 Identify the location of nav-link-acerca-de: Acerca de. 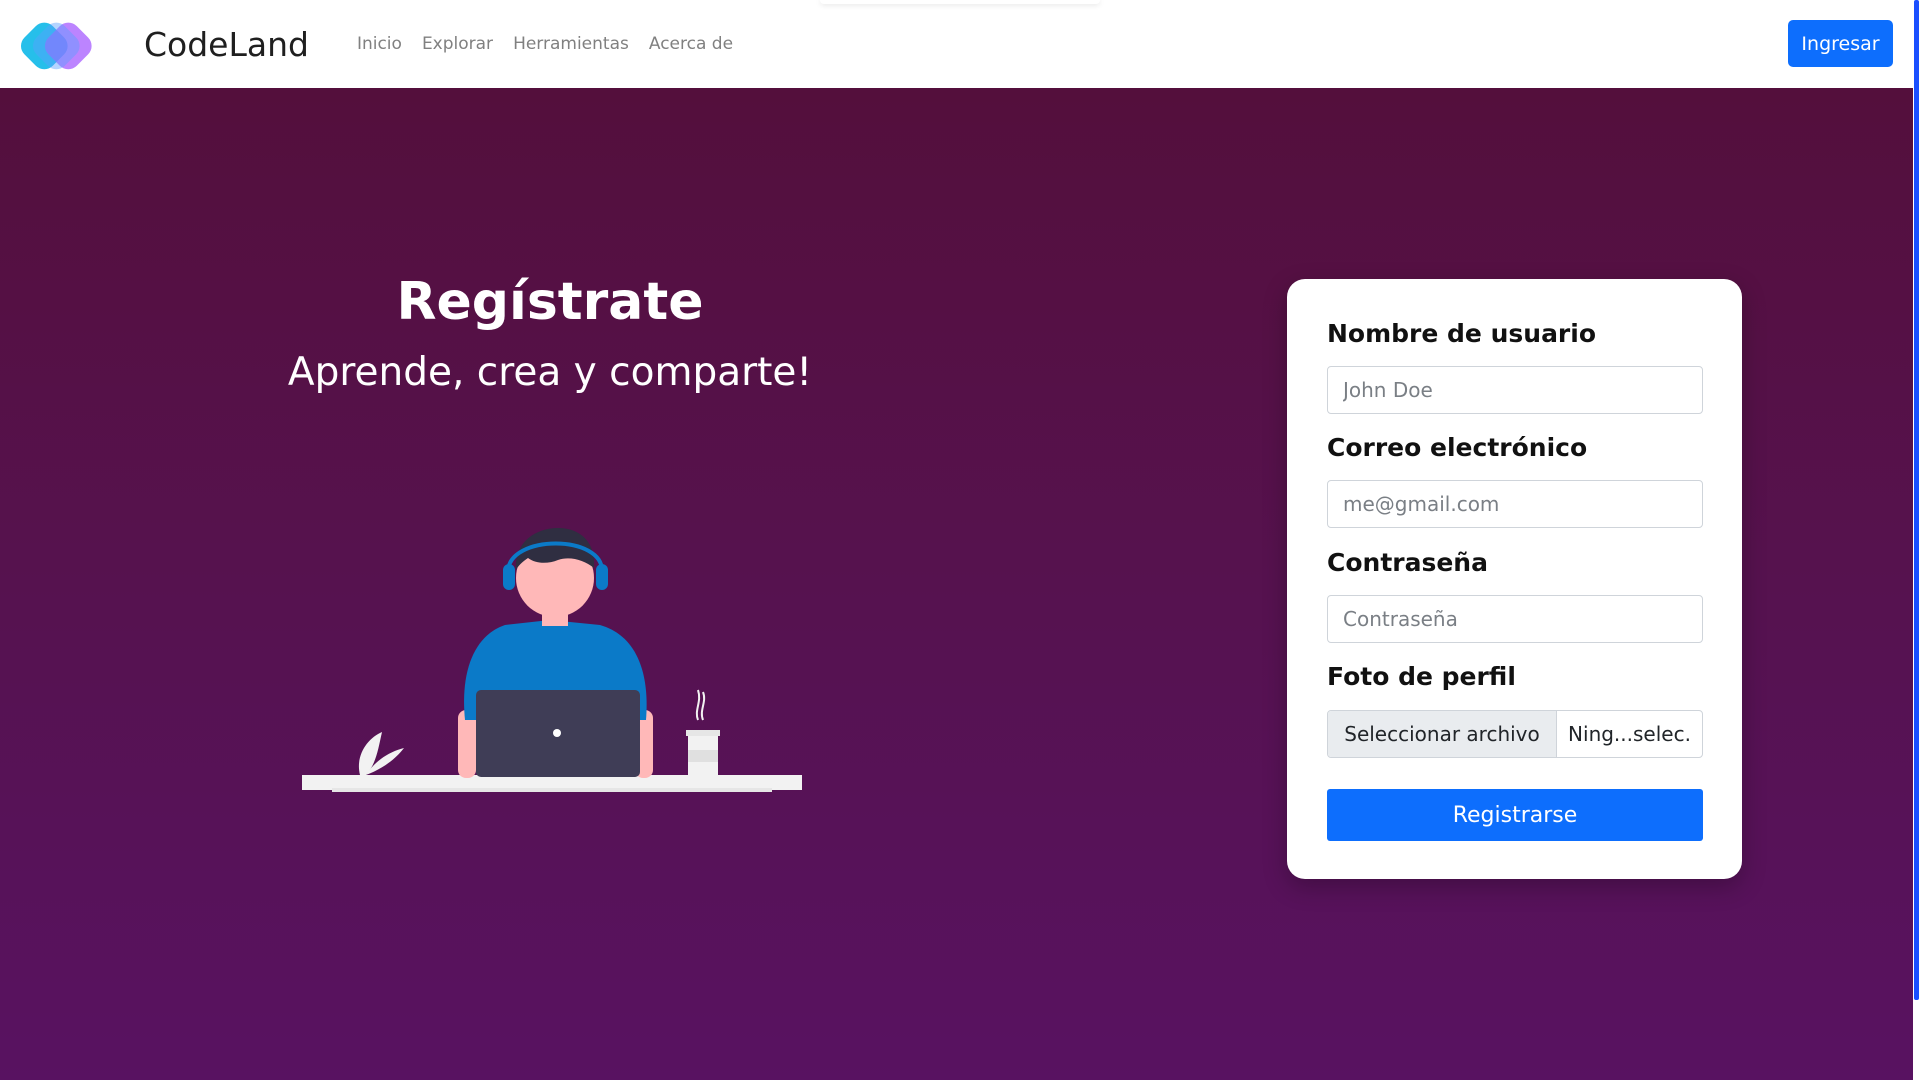
(691, 44).